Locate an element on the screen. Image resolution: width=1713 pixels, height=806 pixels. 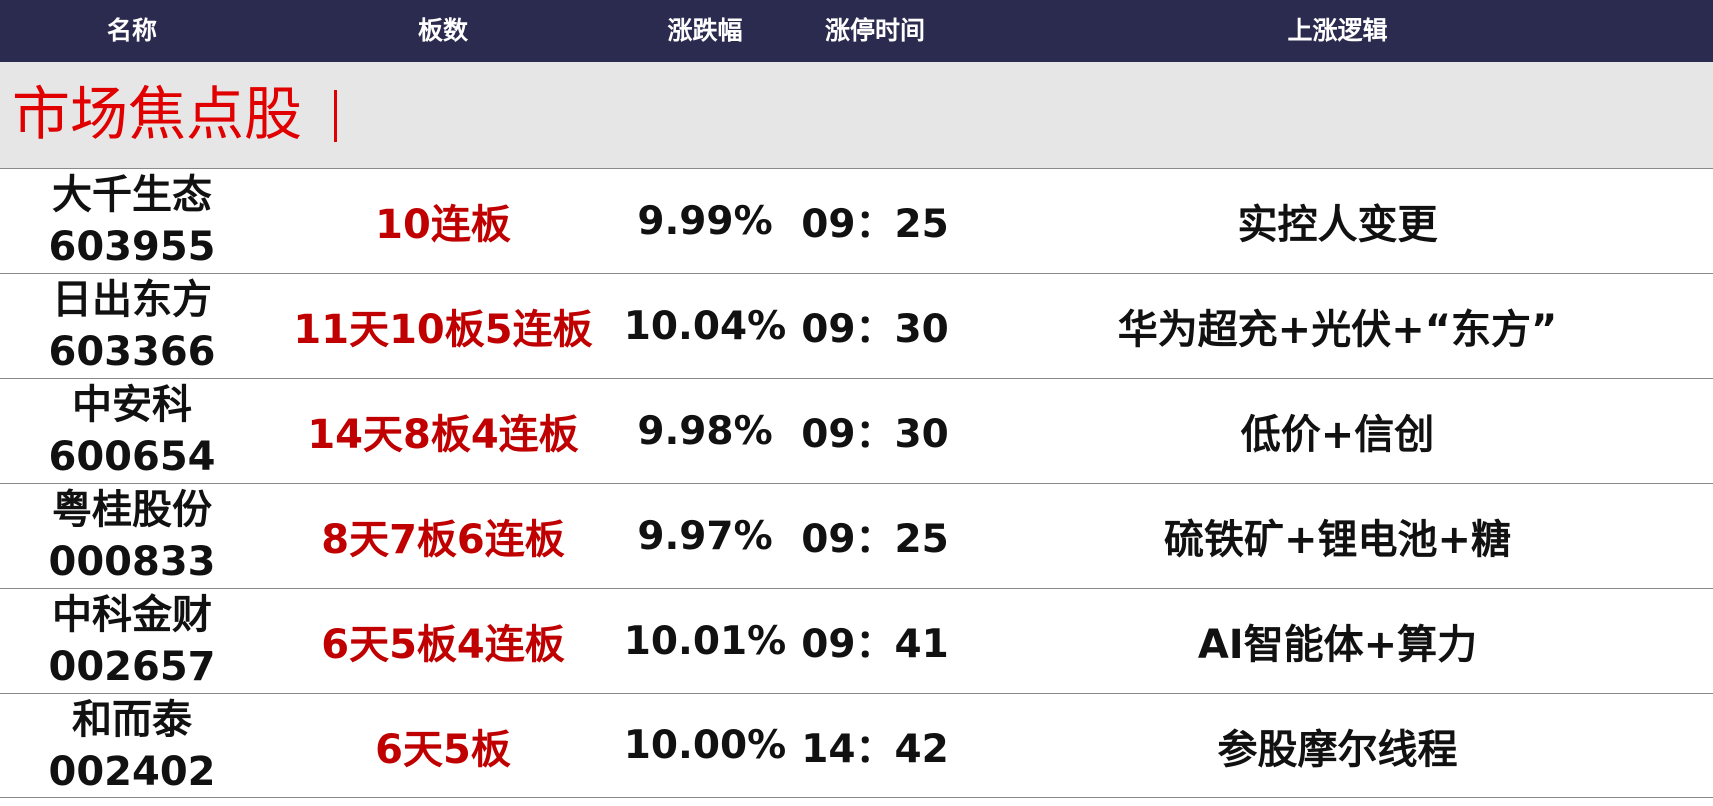
change-pct: 10.04% is located at coordinates (705, 326).